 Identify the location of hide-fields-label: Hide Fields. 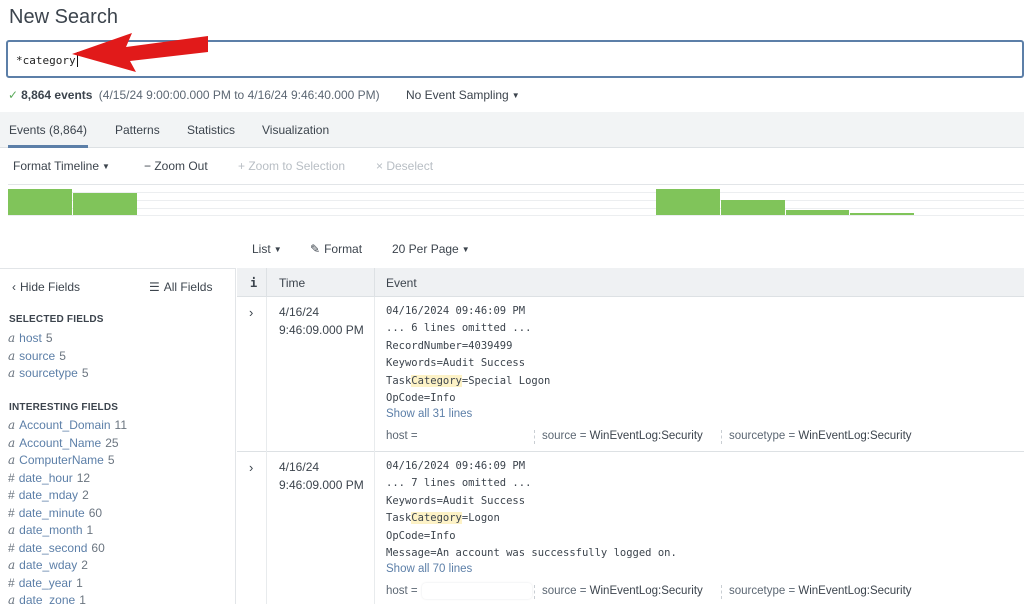
(50, 287).